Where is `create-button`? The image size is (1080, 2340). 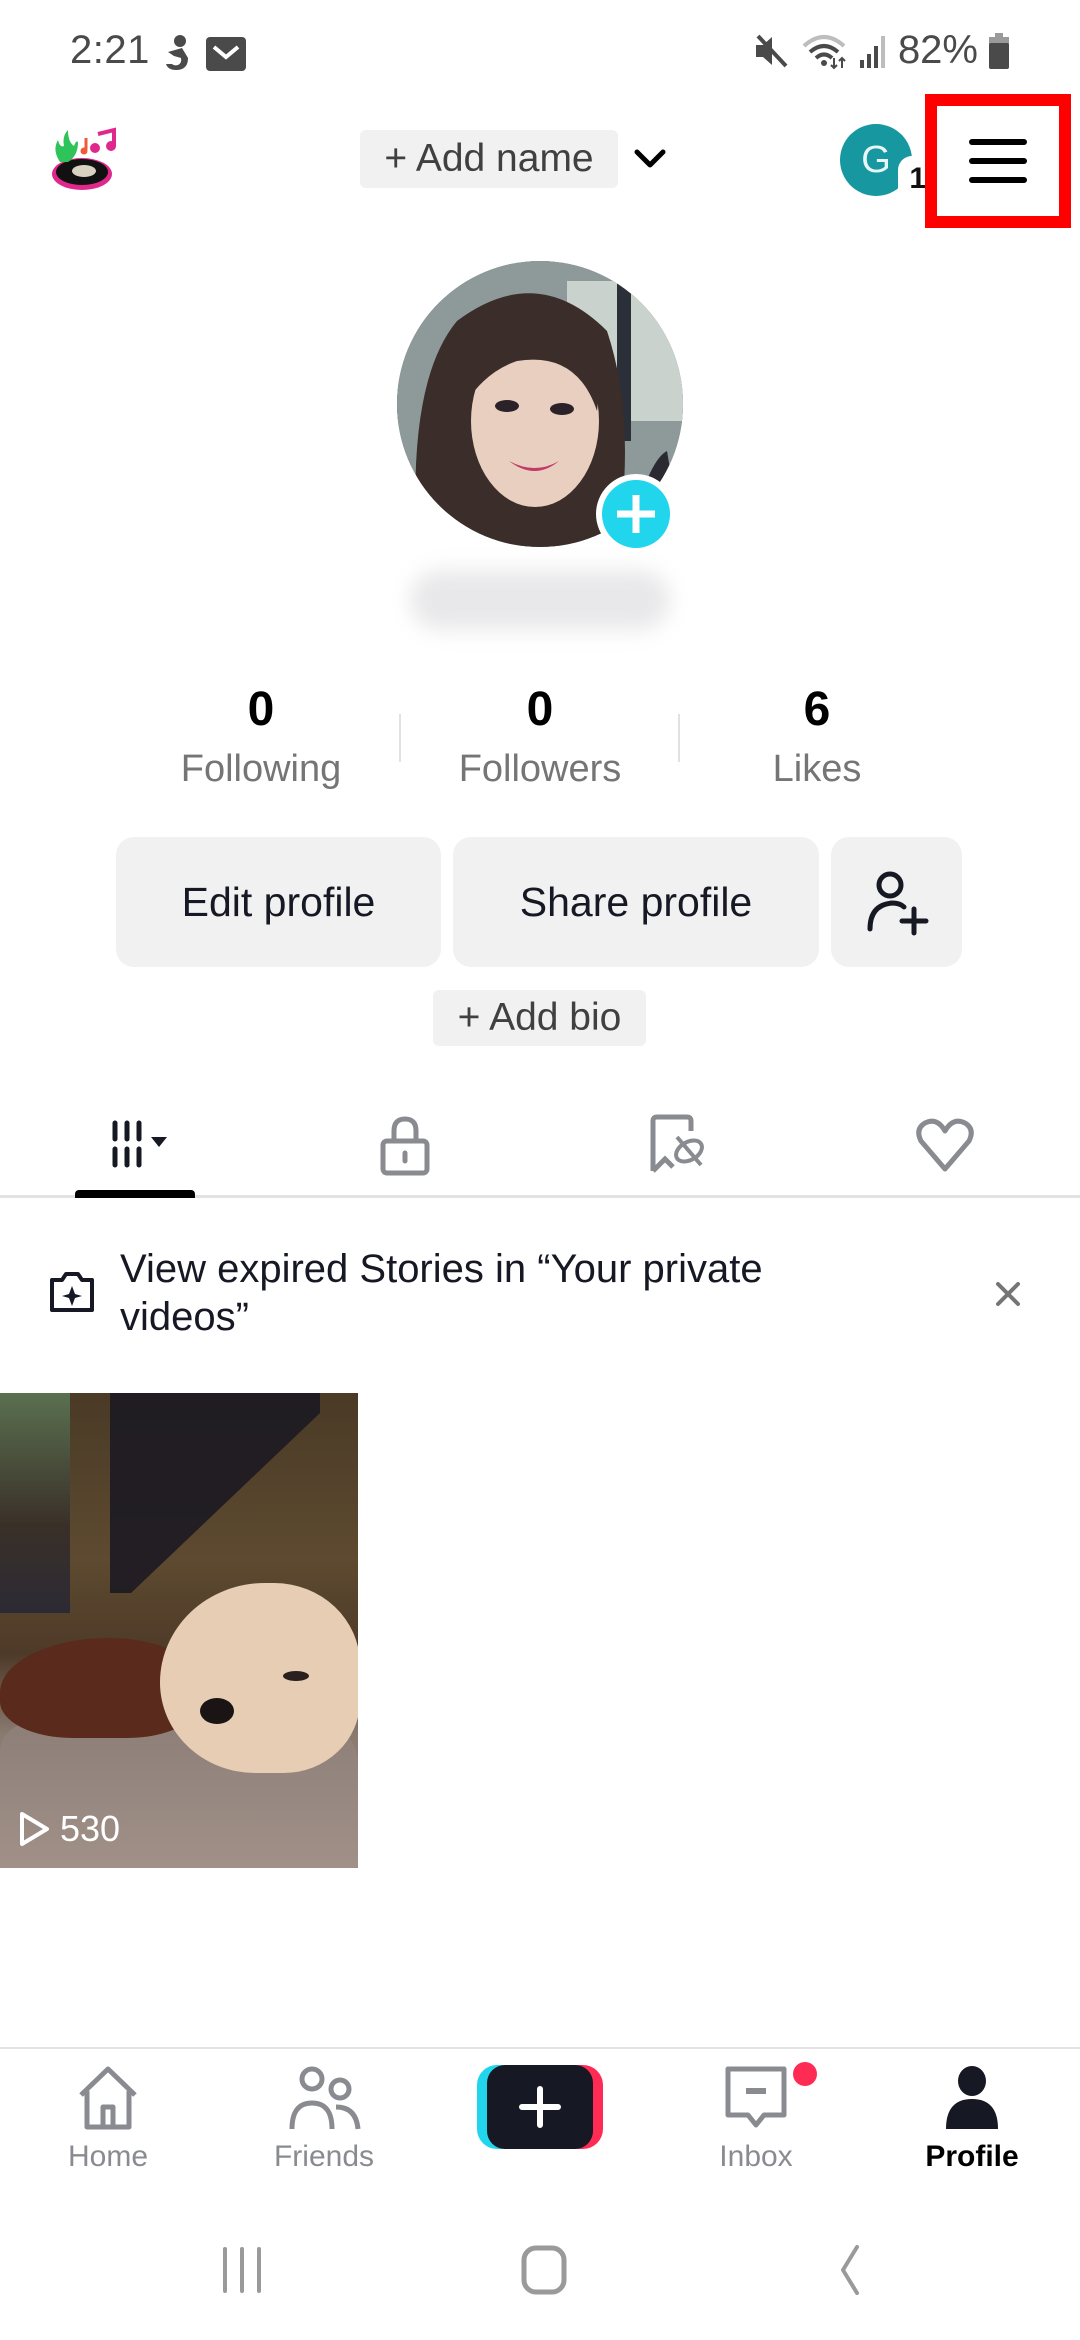 create-button is located at coordinates (540, 2107).